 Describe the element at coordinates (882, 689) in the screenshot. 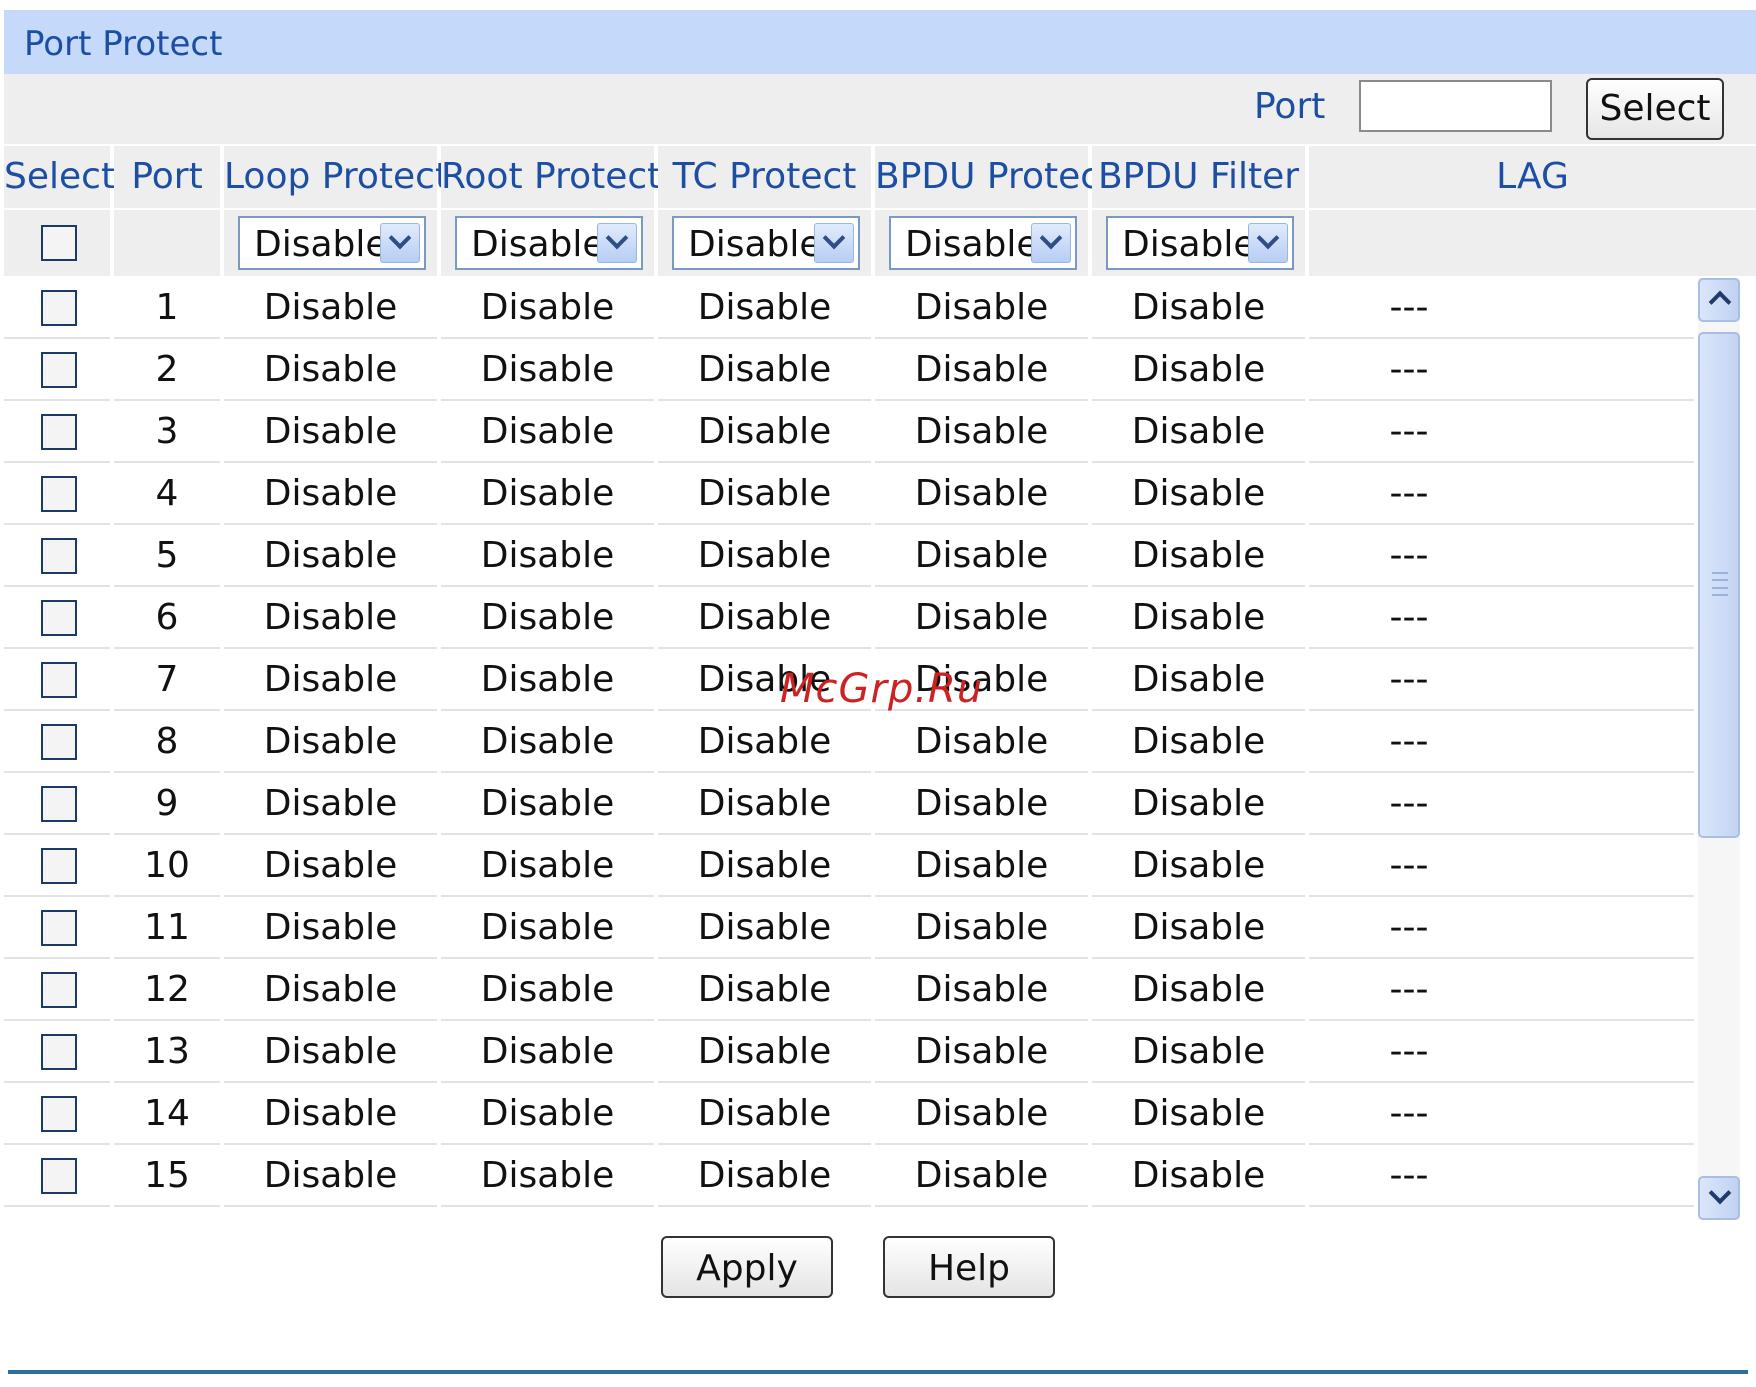

I see `watermark-text: McGrp.Ru` at that location.